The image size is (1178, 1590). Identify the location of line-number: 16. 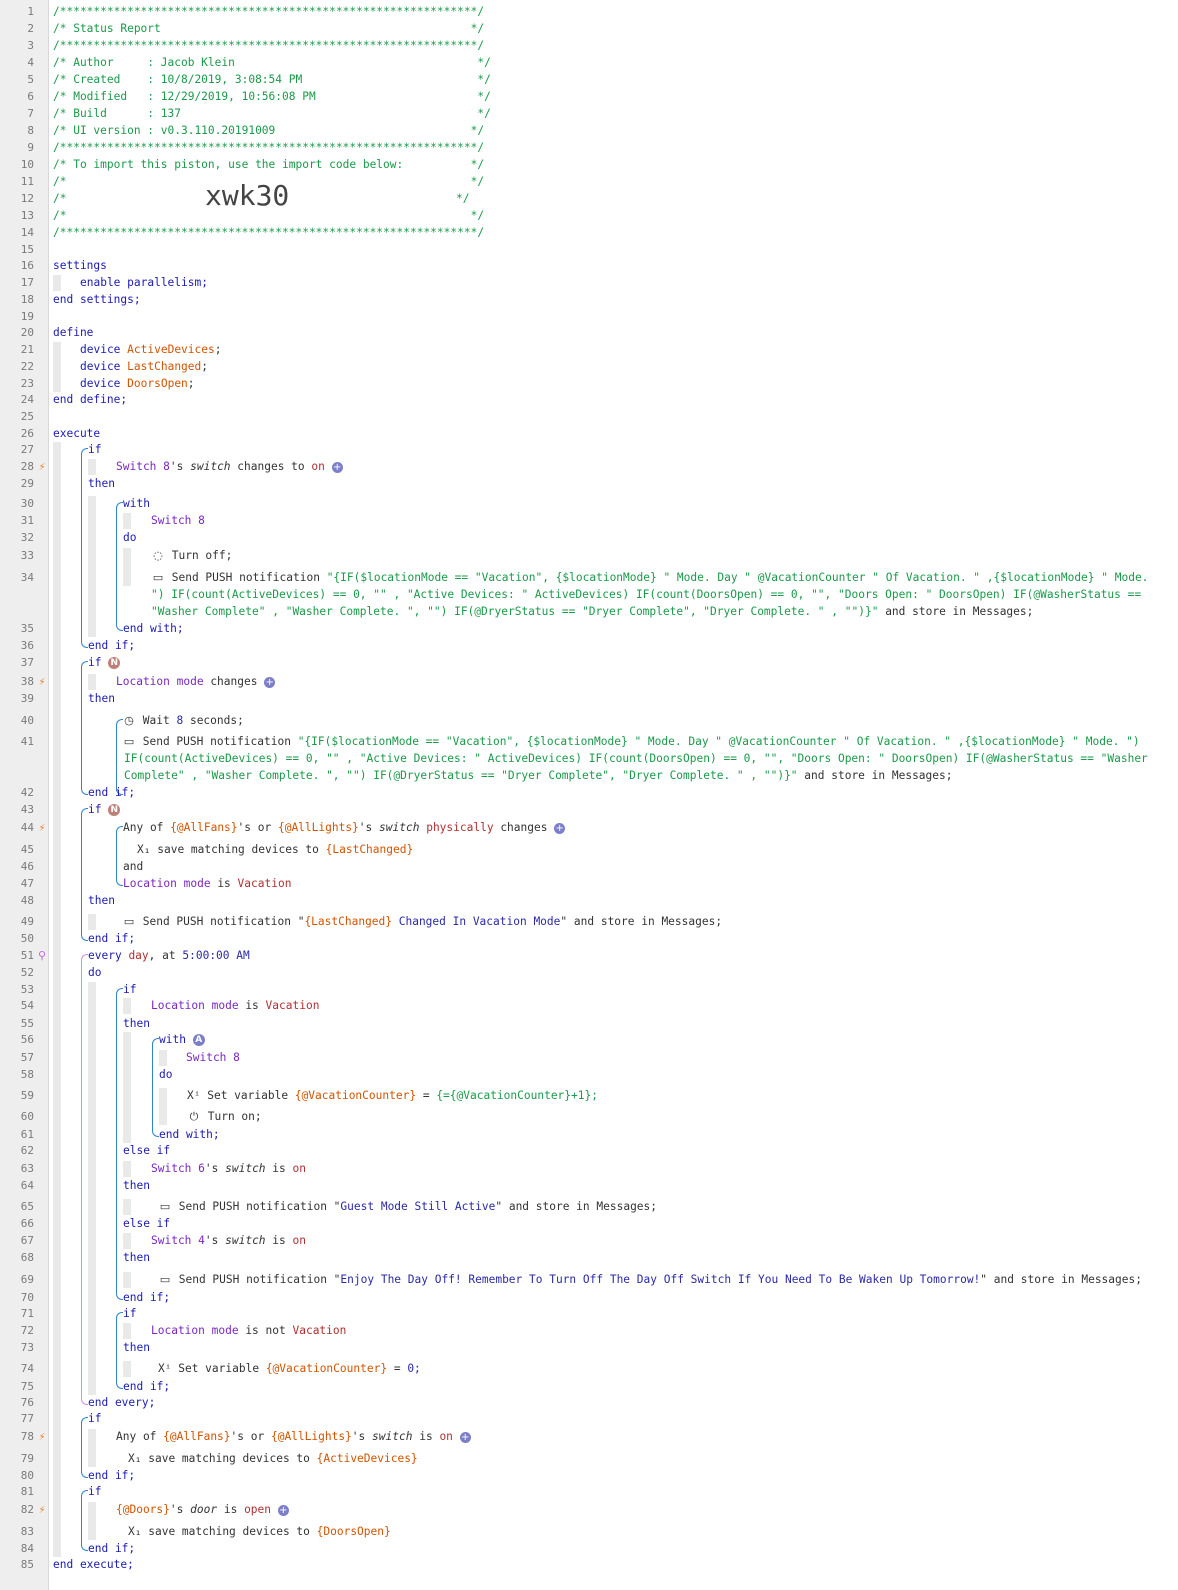
(27, 265).